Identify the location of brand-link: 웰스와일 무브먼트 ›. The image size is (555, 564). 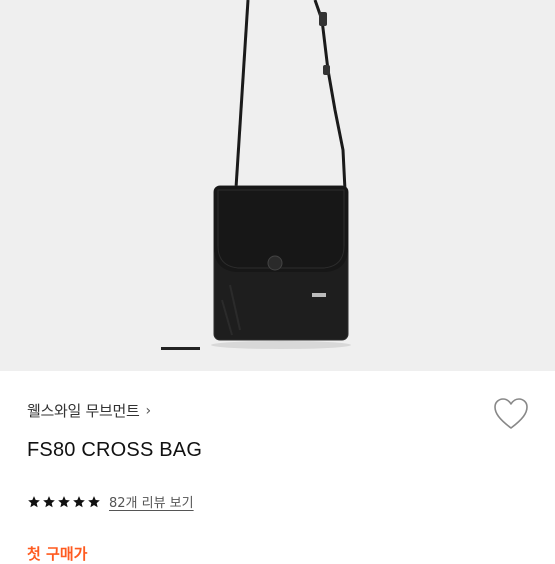
(89, 410).